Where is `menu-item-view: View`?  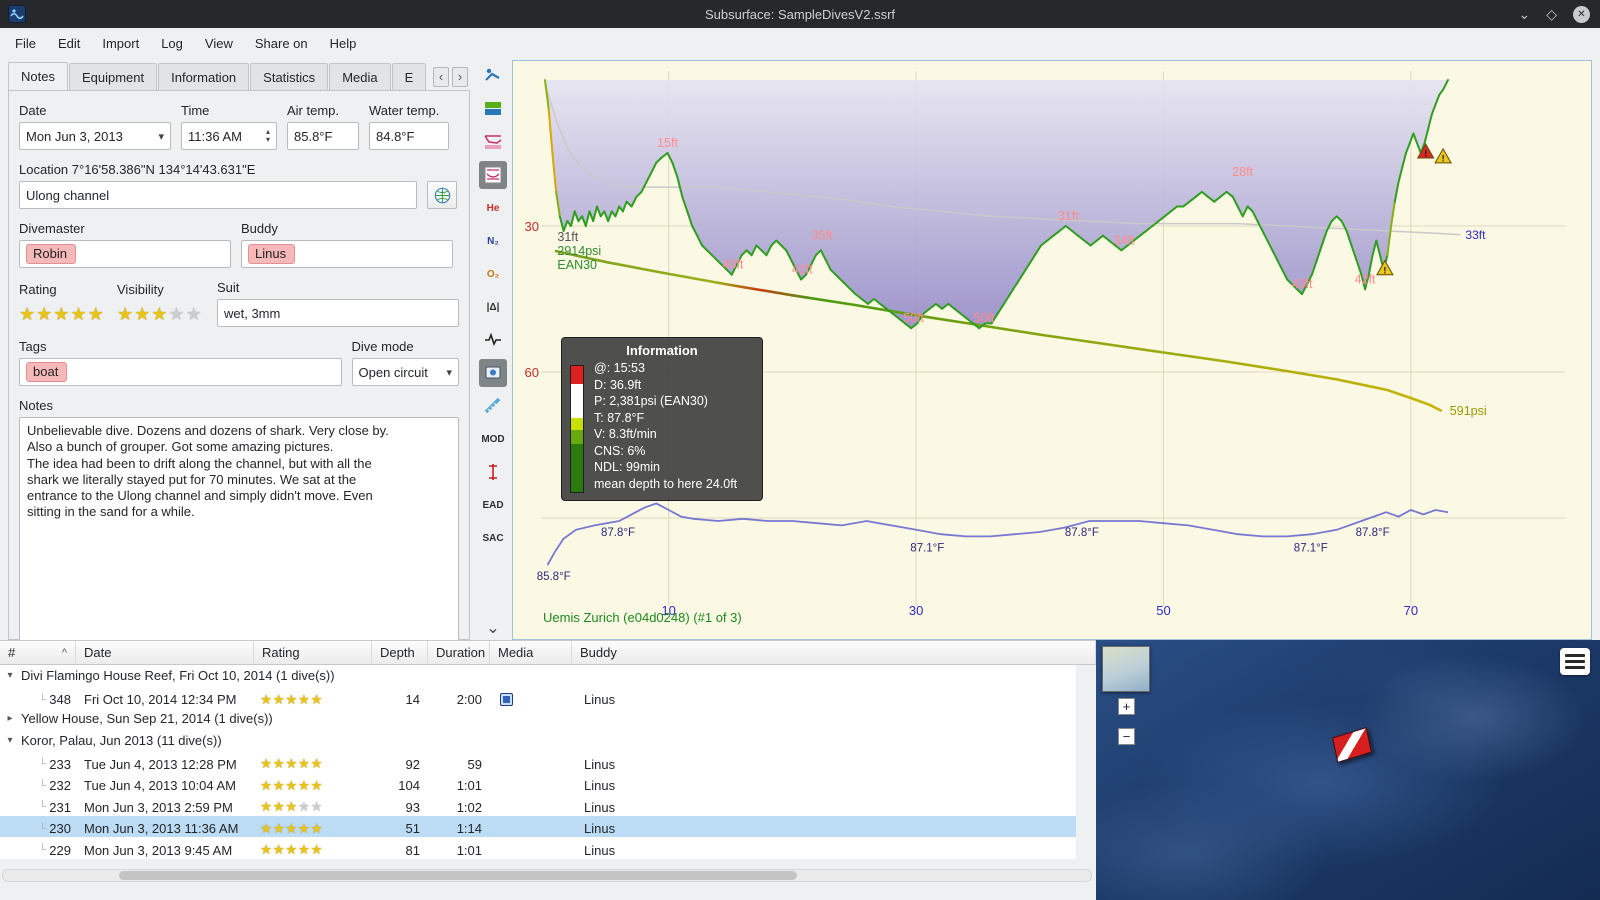 menu-item-view: View is located at coordinates (219, 43).